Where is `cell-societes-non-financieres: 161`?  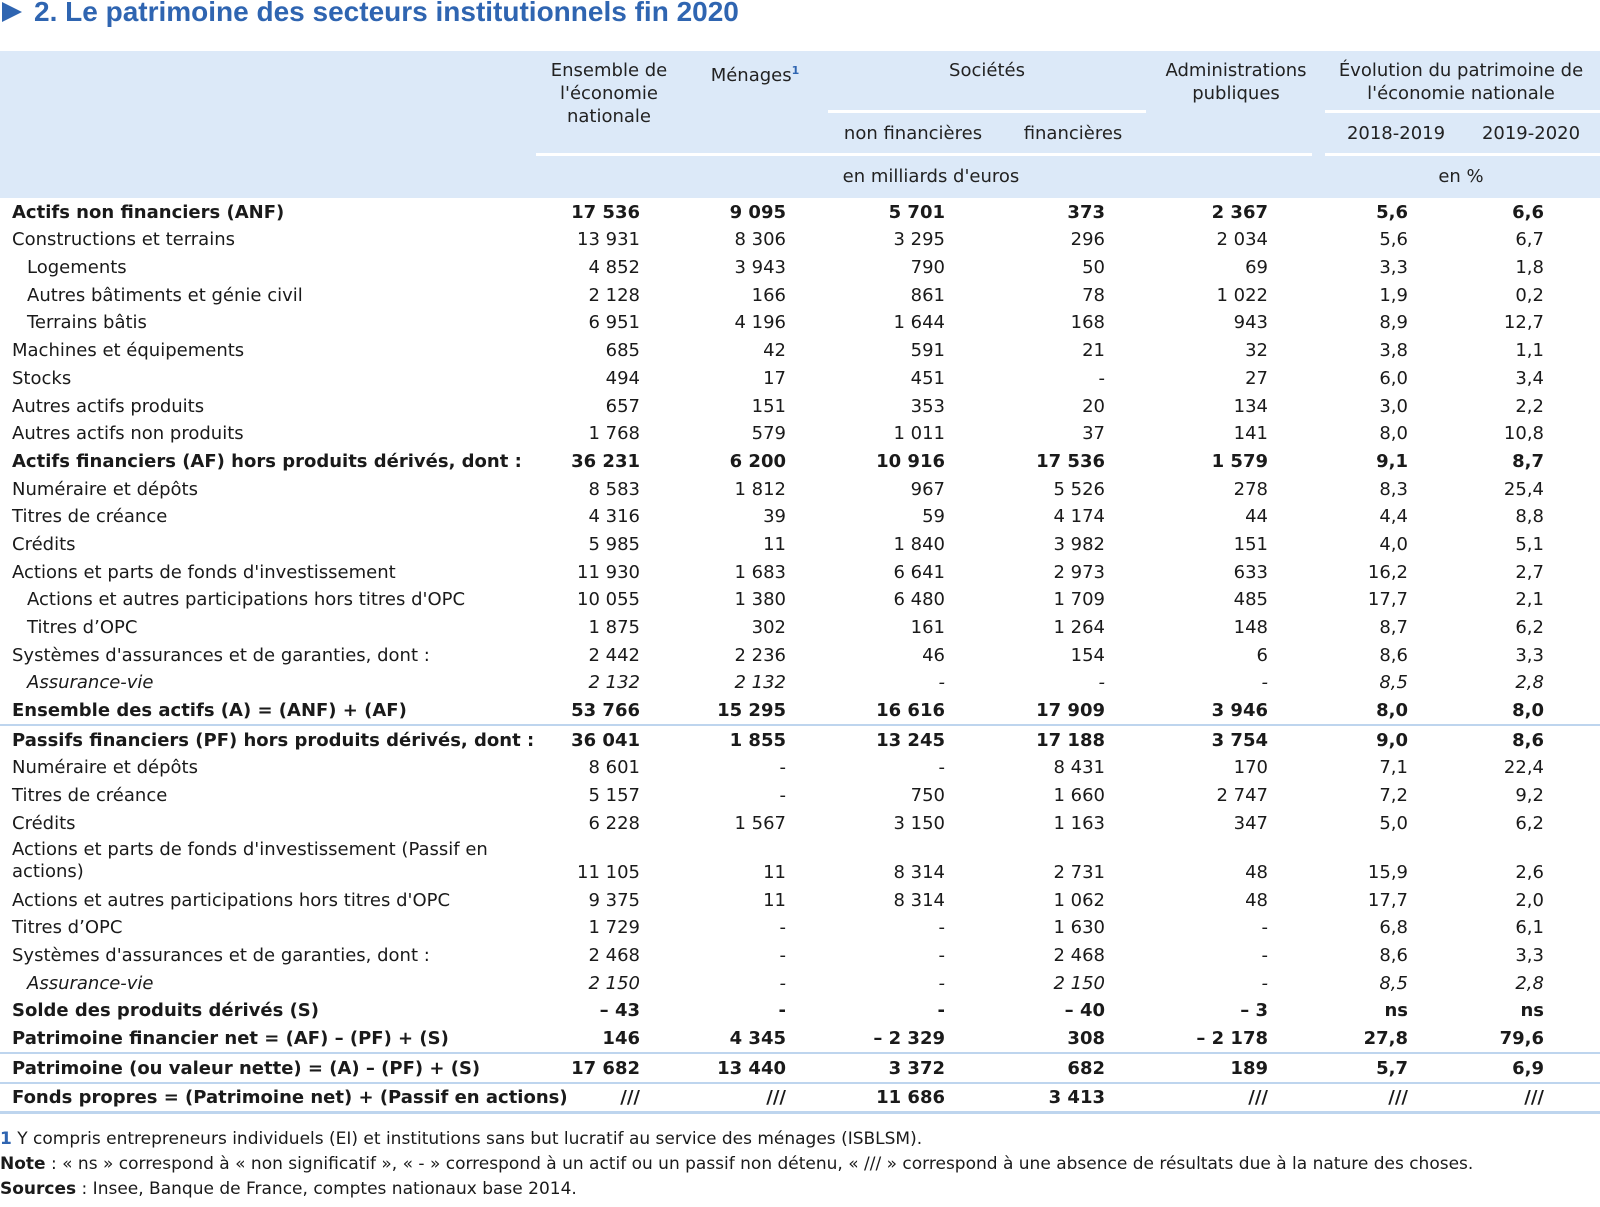
cell-societes-non-financieres: 161 is located at coordinates (927, 627).